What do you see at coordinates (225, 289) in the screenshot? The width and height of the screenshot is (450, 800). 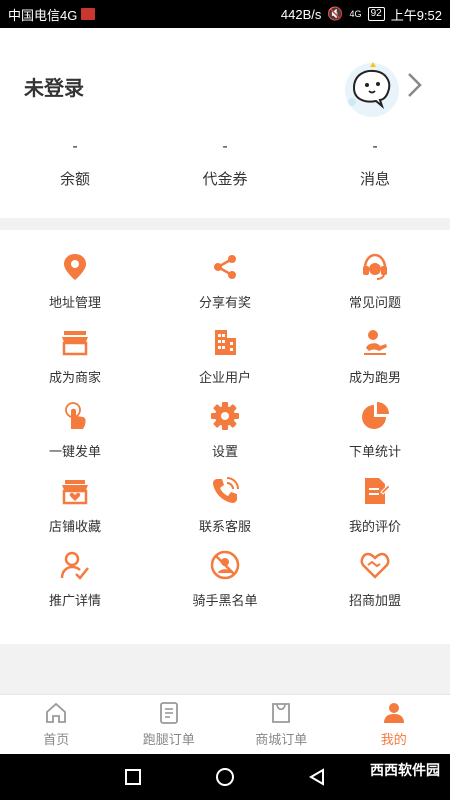 I see `menu-item-share: 分享有奖` at bounding box center [225, 289].